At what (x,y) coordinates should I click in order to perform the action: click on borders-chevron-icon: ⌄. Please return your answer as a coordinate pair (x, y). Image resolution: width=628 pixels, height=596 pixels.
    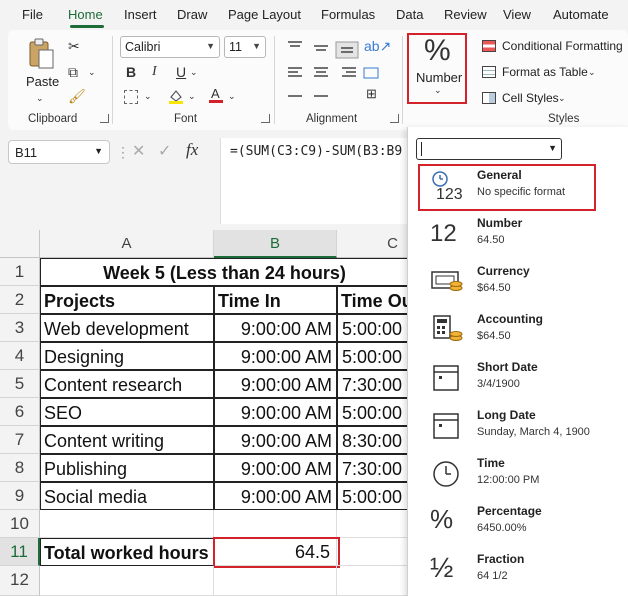
    Looking at the image, I should click on (148, 96).